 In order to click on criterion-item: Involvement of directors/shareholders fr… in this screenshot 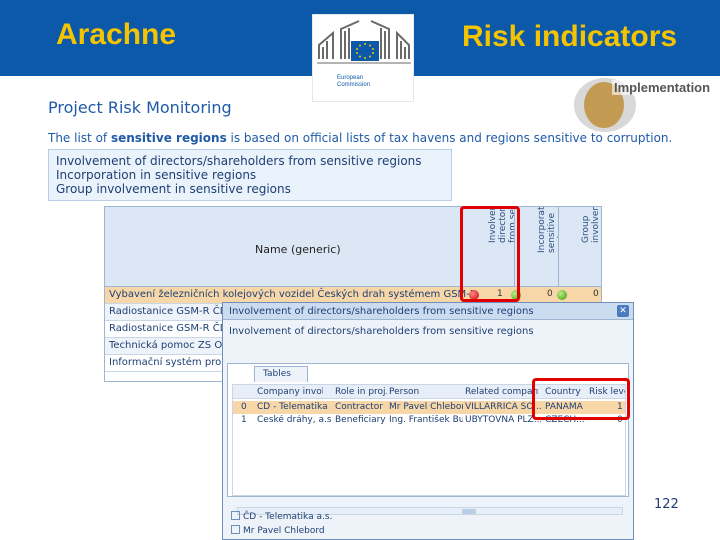, I will do `click(239, 161)`.